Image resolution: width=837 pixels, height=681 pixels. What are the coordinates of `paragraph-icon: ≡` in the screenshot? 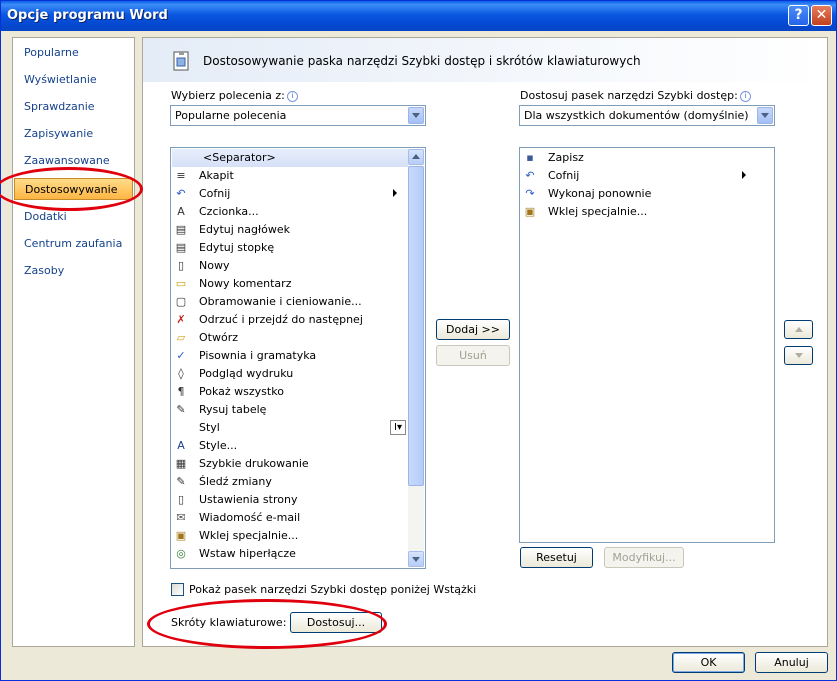 It's located at (181, 175).